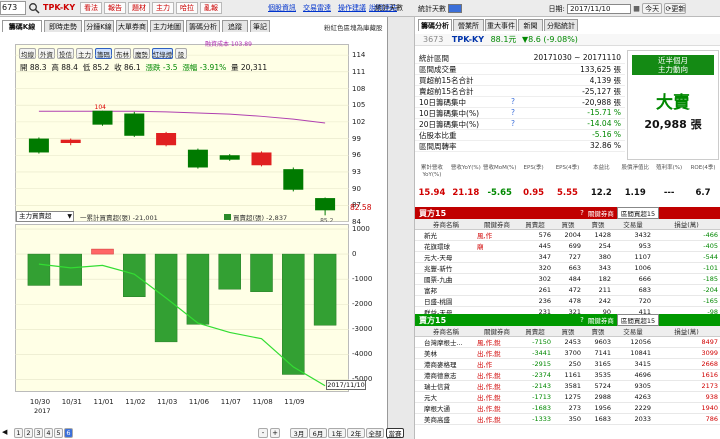 This screenshot has width=720, height=439. What do you see at coordinates (446, 386) in the screenshot?
I see `table-cell: 瑞士信貸` at bounding box center [446, 386].